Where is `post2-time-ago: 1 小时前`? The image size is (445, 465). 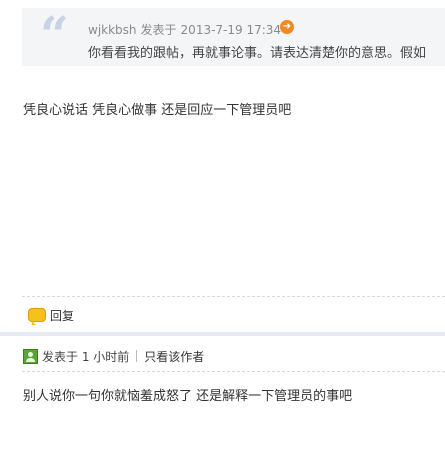 post2-time-ago: 1 小时前 is located at coordinates (105, 356).